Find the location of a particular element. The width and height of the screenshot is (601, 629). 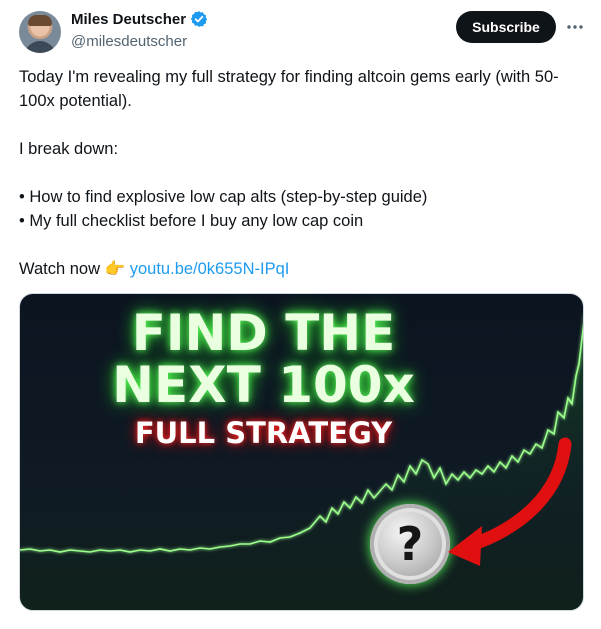

avatar is located at coordinates (40, 32).